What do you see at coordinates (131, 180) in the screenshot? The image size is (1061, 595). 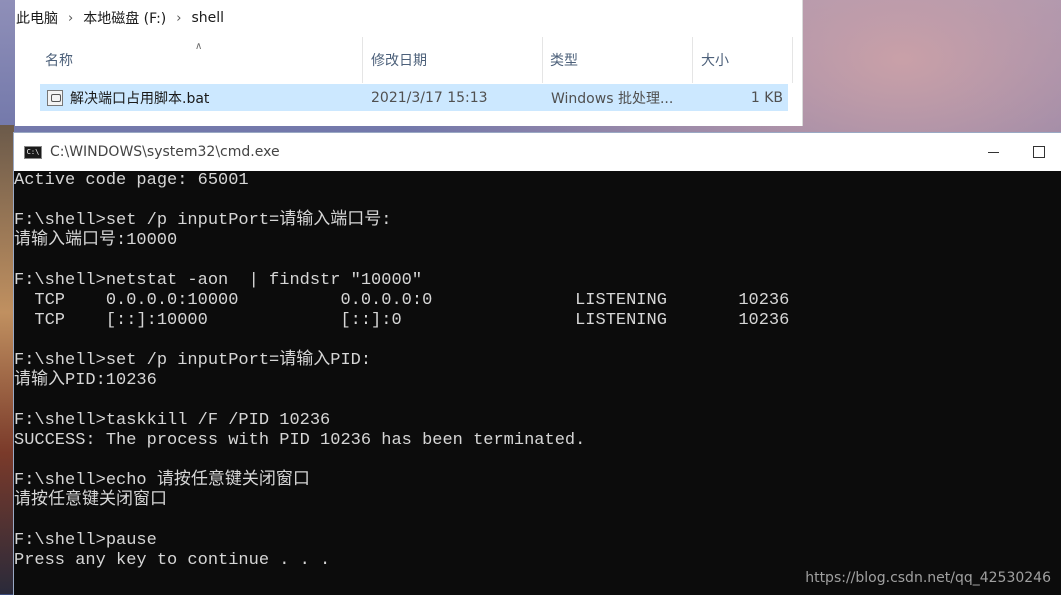 I see `console-line: Active code page: 65001` at bounding box center [131, 180].